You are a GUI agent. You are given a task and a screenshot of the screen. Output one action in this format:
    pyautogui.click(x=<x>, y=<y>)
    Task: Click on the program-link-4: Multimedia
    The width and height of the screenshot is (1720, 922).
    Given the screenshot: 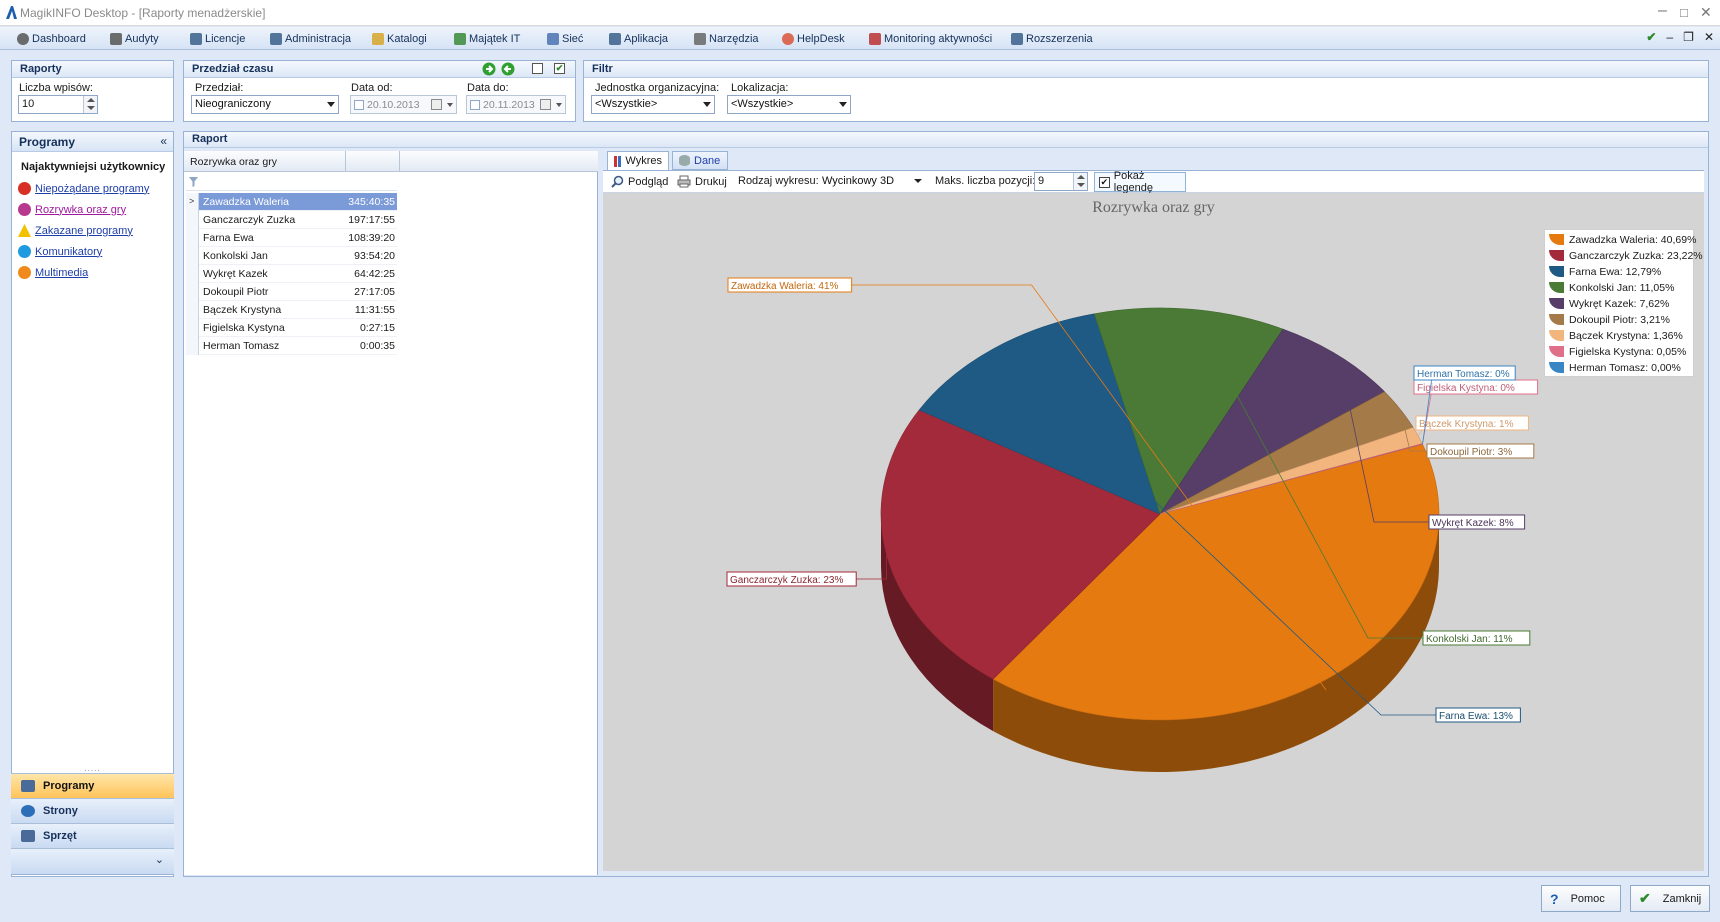 What is the action you would take?
    pyautogui.click(x=53, y=272)
    